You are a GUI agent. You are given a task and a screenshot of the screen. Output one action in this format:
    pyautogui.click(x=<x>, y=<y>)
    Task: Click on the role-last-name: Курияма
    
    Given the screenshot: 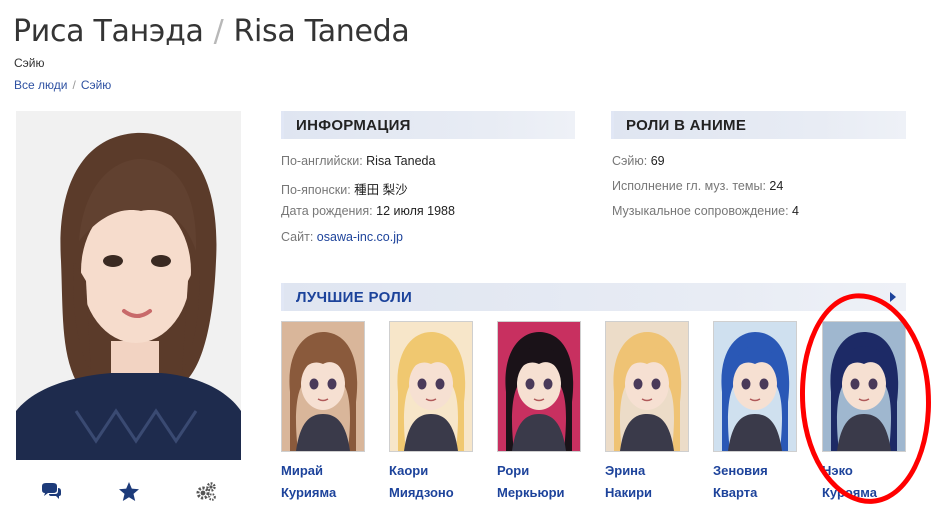 What is the action you would take?
    pyautogui.click(x=309, y=492)
    